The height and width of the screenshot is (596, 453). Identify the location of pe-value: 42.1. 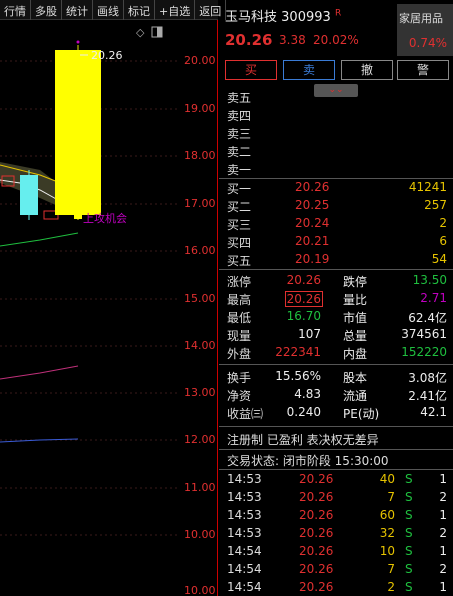
(433, 412).